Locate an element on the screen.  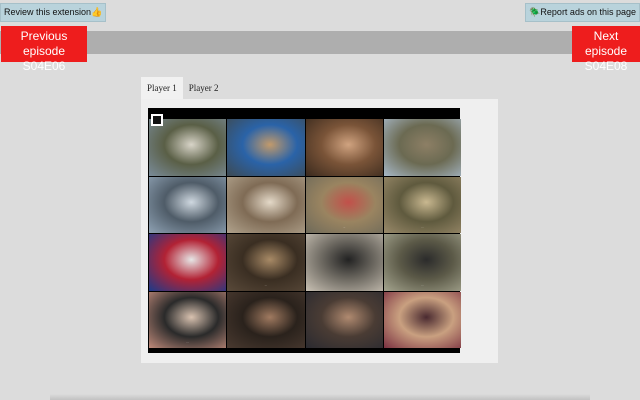
next-episode-code: S04E08 is located at coordinates (606, 66).